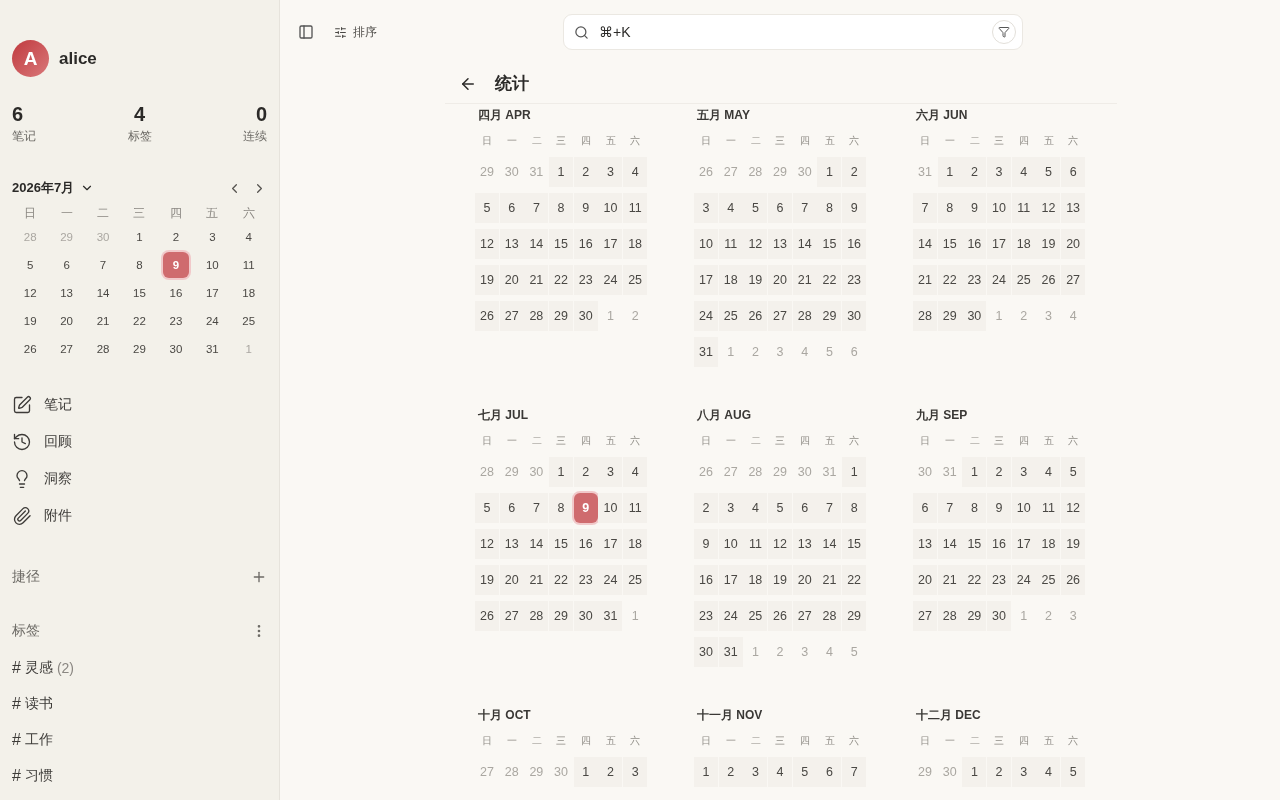 This screenshot has height=800, width=1280. Describe the element at coordinates (1073, 280) in the screenshot. I see `calendar-day: 27` at that location.